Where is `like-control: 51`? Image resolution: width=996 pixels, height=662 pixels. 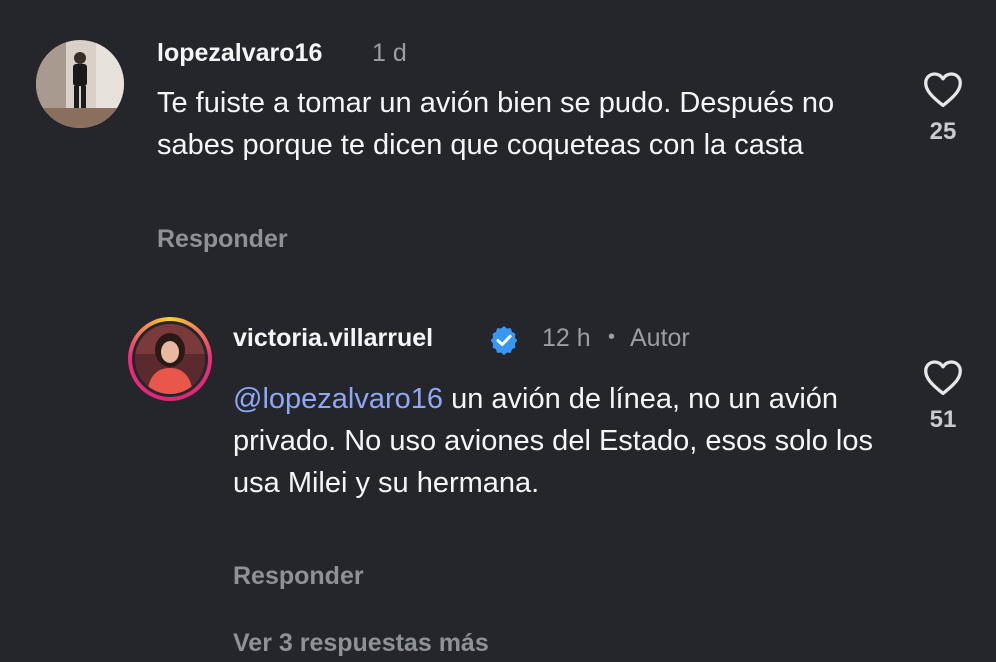
like-control: 51 is located at coordinates (943, 396).